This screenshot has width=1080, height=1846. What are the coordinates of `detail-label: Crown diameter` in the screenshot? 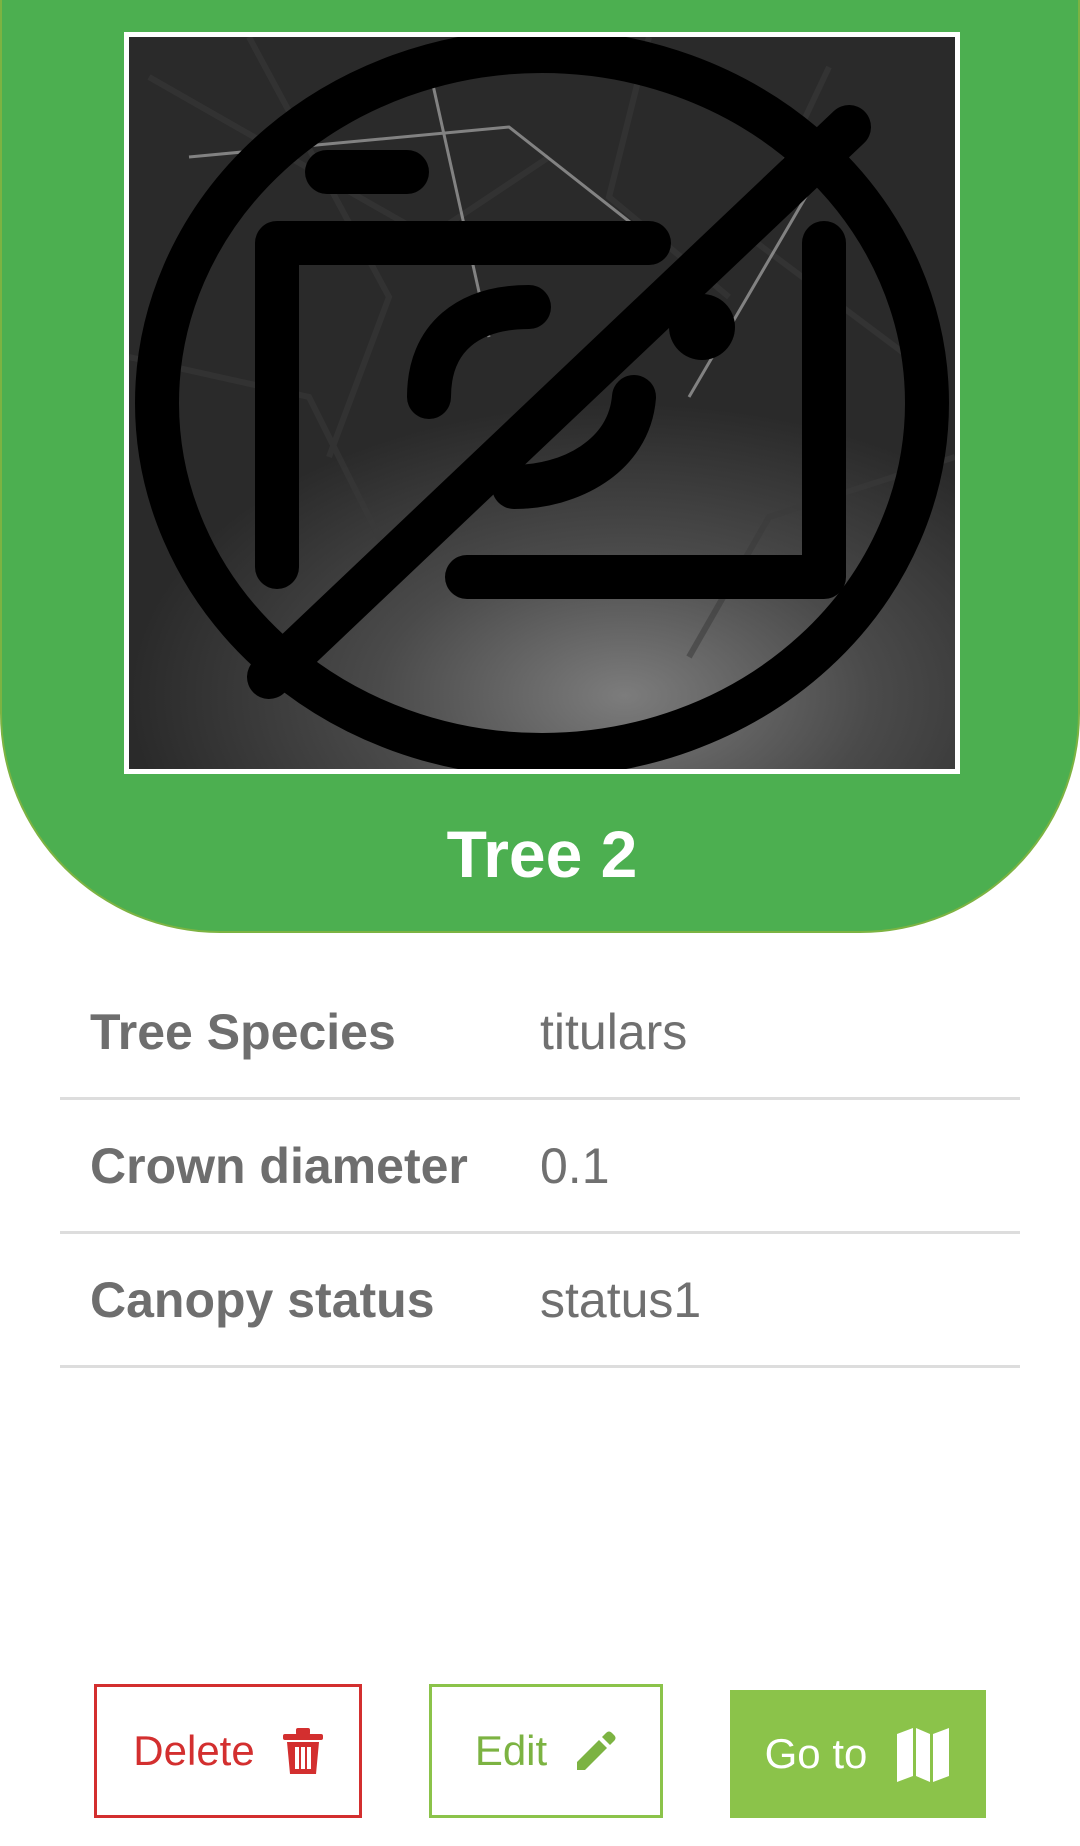 It's located at (279, 1165).